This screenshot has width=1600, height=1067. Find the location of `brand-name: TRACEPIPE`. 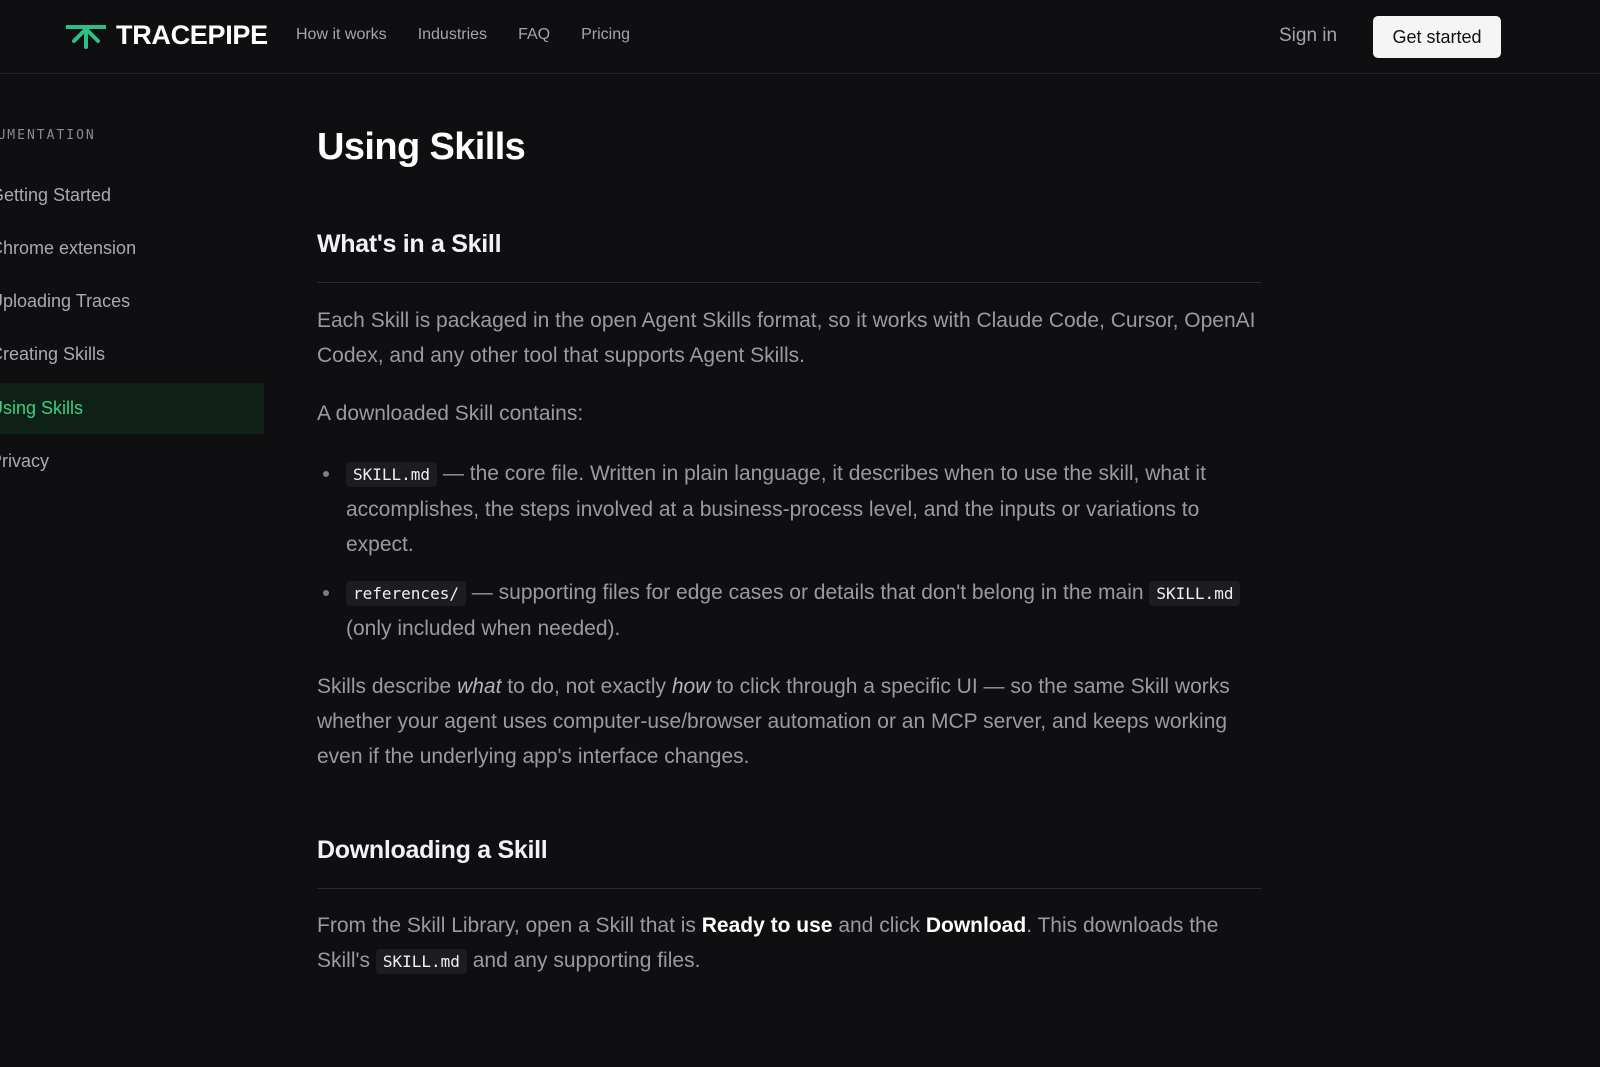

brand-name: TRACEPIPE is located at coordinates (192, 35).